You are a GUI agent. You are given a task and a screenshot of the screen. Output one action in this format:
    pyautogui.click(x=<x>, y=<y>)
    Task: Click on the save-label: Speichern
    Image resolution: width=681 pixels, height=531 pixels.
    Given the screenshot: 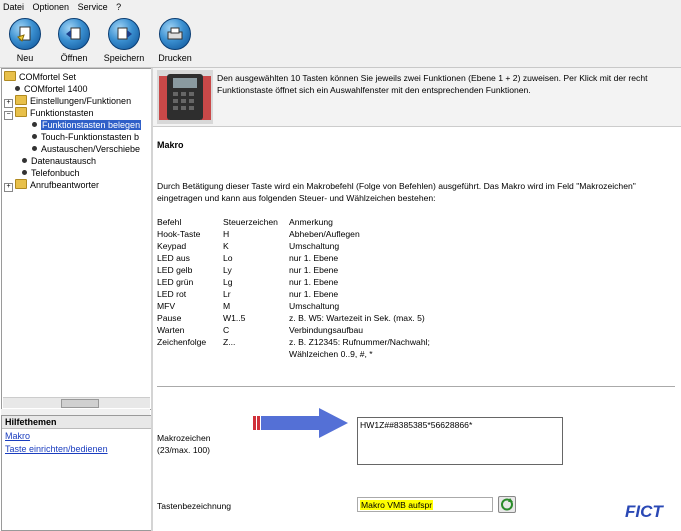 What is the action you would take?
    pyautogui.click(x=124, y=58)
    